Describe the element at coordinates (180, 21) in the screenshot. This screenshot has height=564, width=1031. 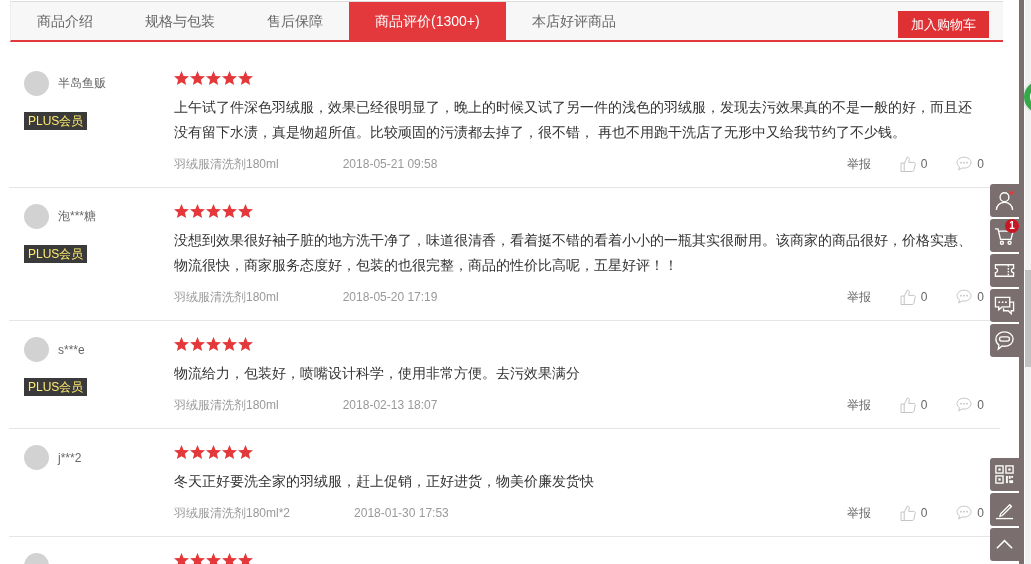
I see `tab: 规格与包装` at that location.